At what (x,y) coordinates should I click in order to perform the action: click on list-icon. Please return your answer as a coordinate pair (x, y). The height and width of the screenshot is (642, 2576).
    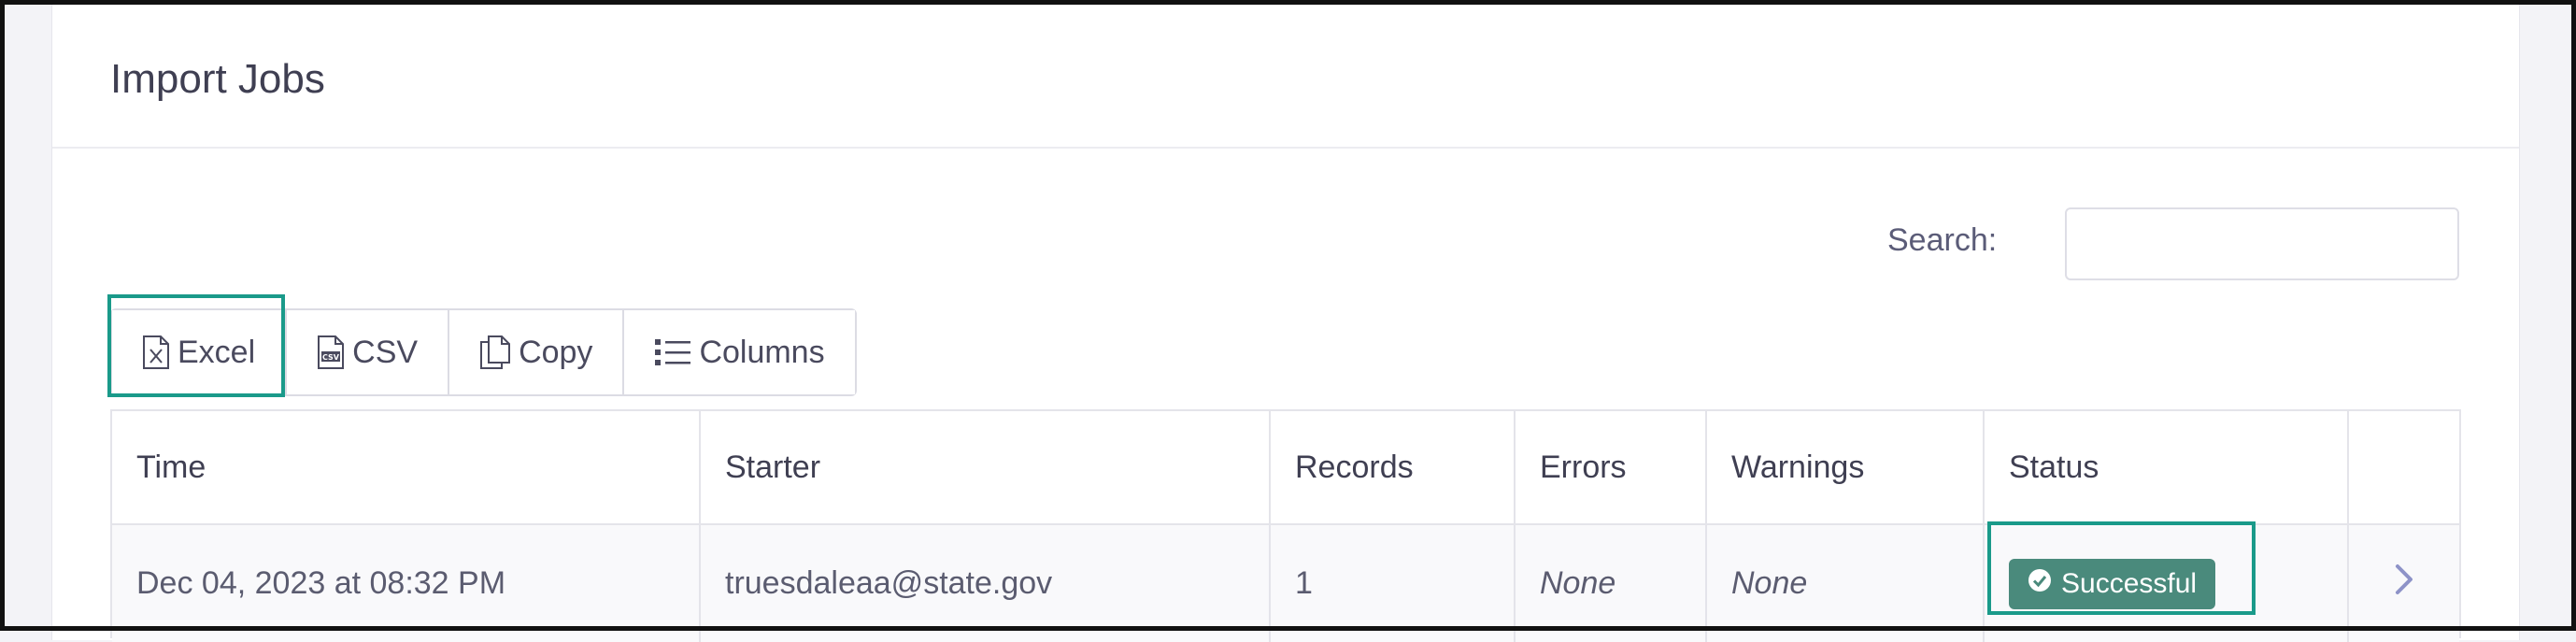
    Looking at the image, I should click on (672, 352).